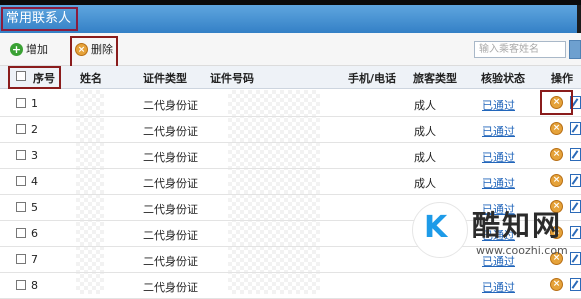  Describe the element at coordinates (34, 155) in the screenshot. I see `row-seq: 3` at that location.